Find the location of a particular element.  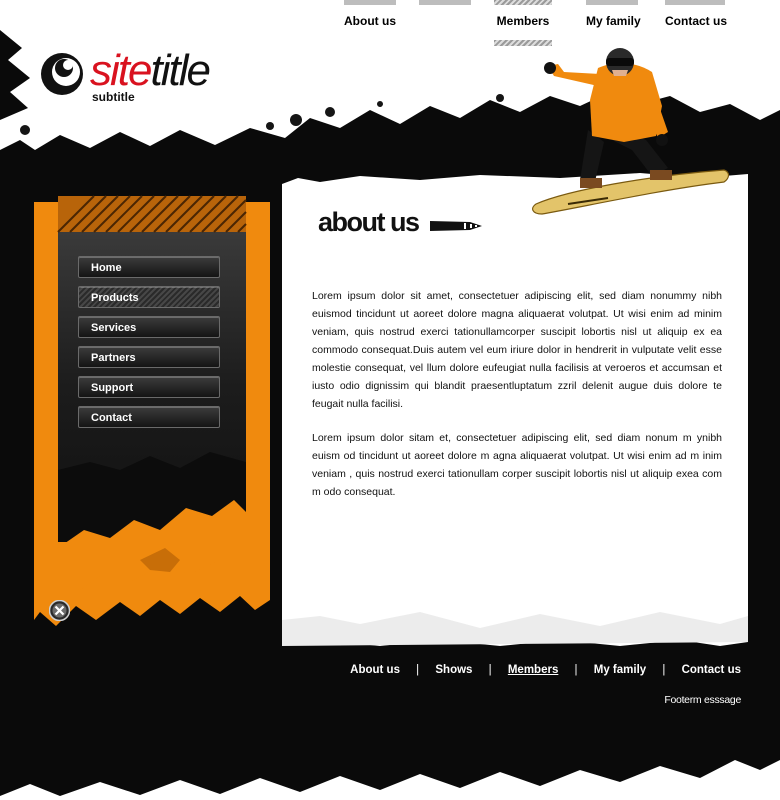

site-subtitle: subtitle is located at coordinates (113, 97).